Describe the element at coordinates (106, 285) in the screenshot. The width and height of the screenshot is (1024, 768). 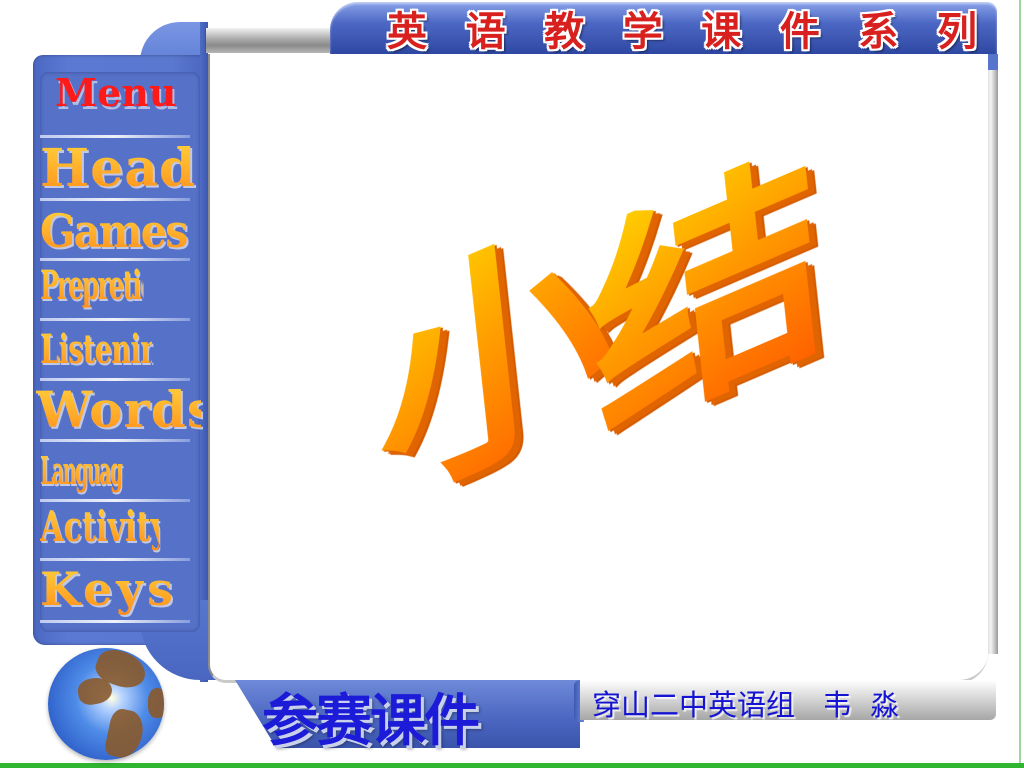
I see `menu-item-prepretion: Prepretion` at that location.